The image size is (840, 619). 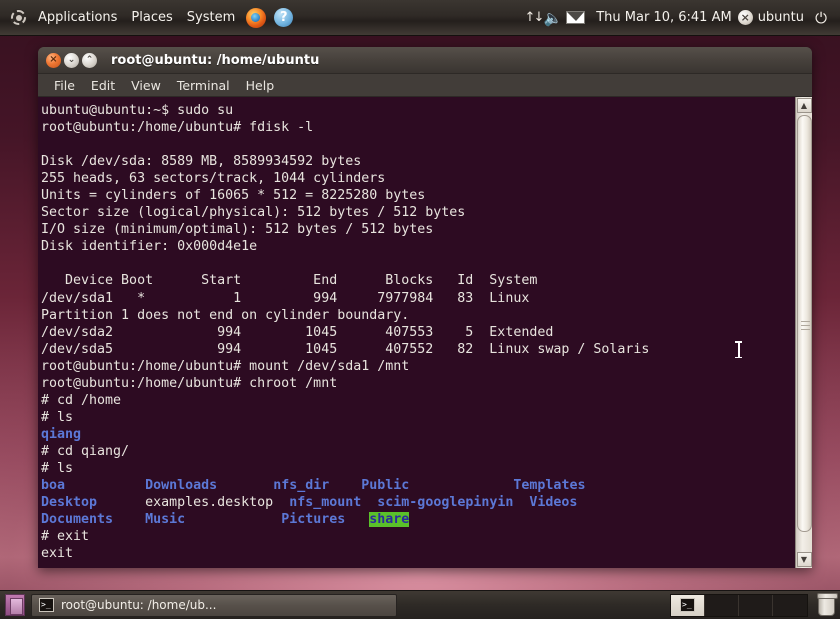 What do you see at coordinates (576, 17) in the screenshot?
I see `mail-envelope-icon` at bounding box center [576, 17].